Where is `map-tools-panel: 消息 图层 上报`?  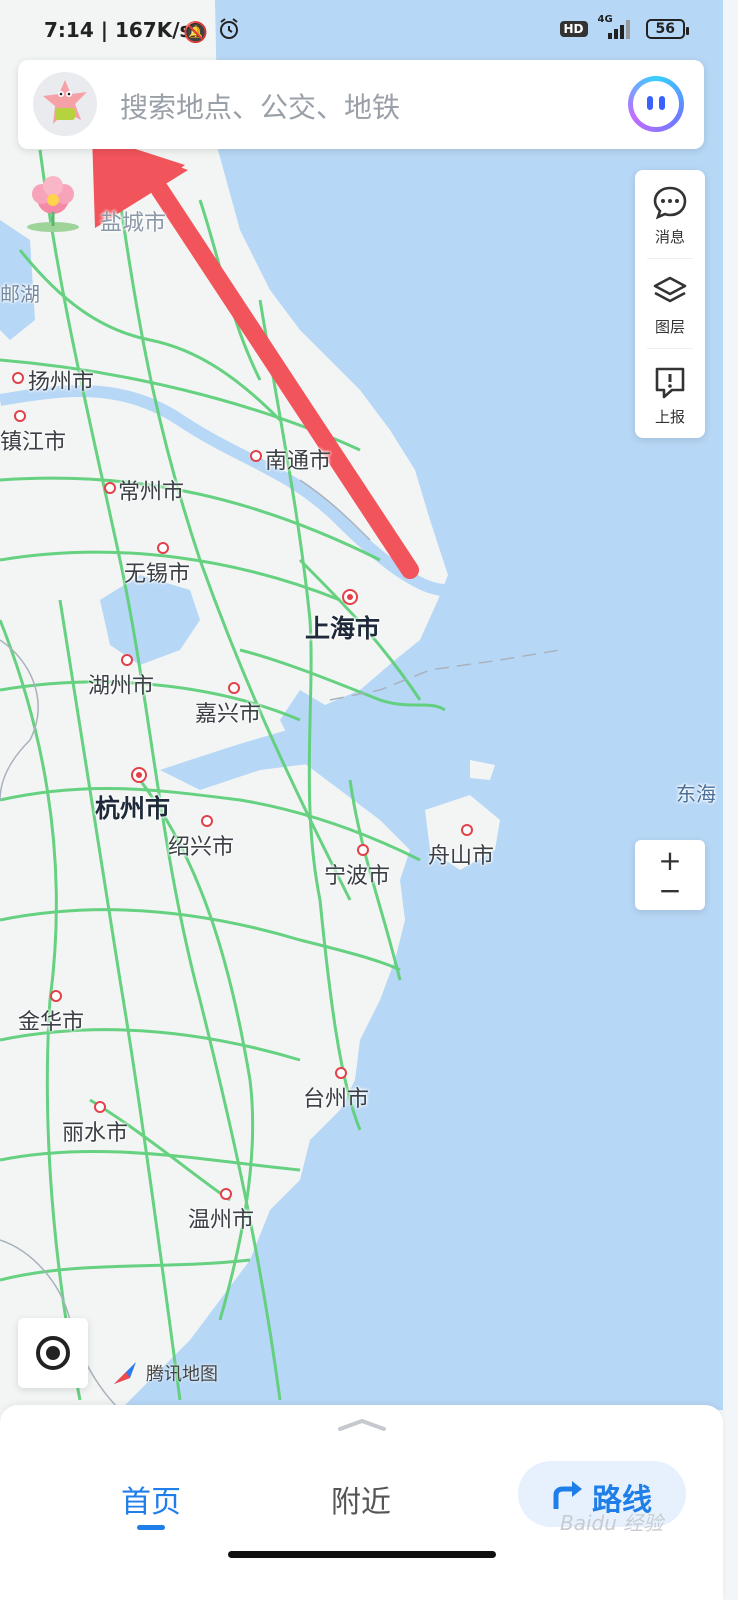
map-tools-panel: 消息 图层 上报 is located at coordinates (670, 304).